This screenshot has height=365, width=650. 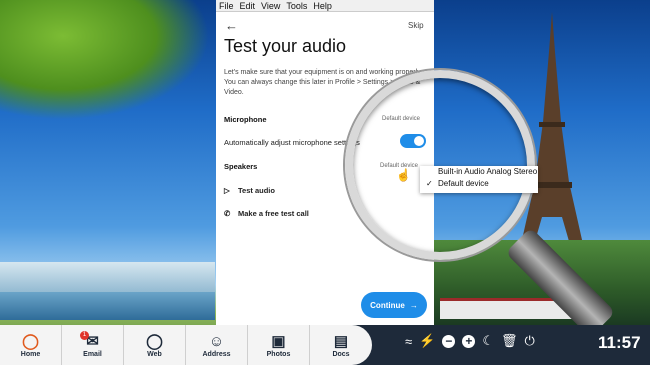 What do you see at coordinates (248, 6) in the screenshot?
I see `menu-edit: Edit` at bounding box center [248, 6].